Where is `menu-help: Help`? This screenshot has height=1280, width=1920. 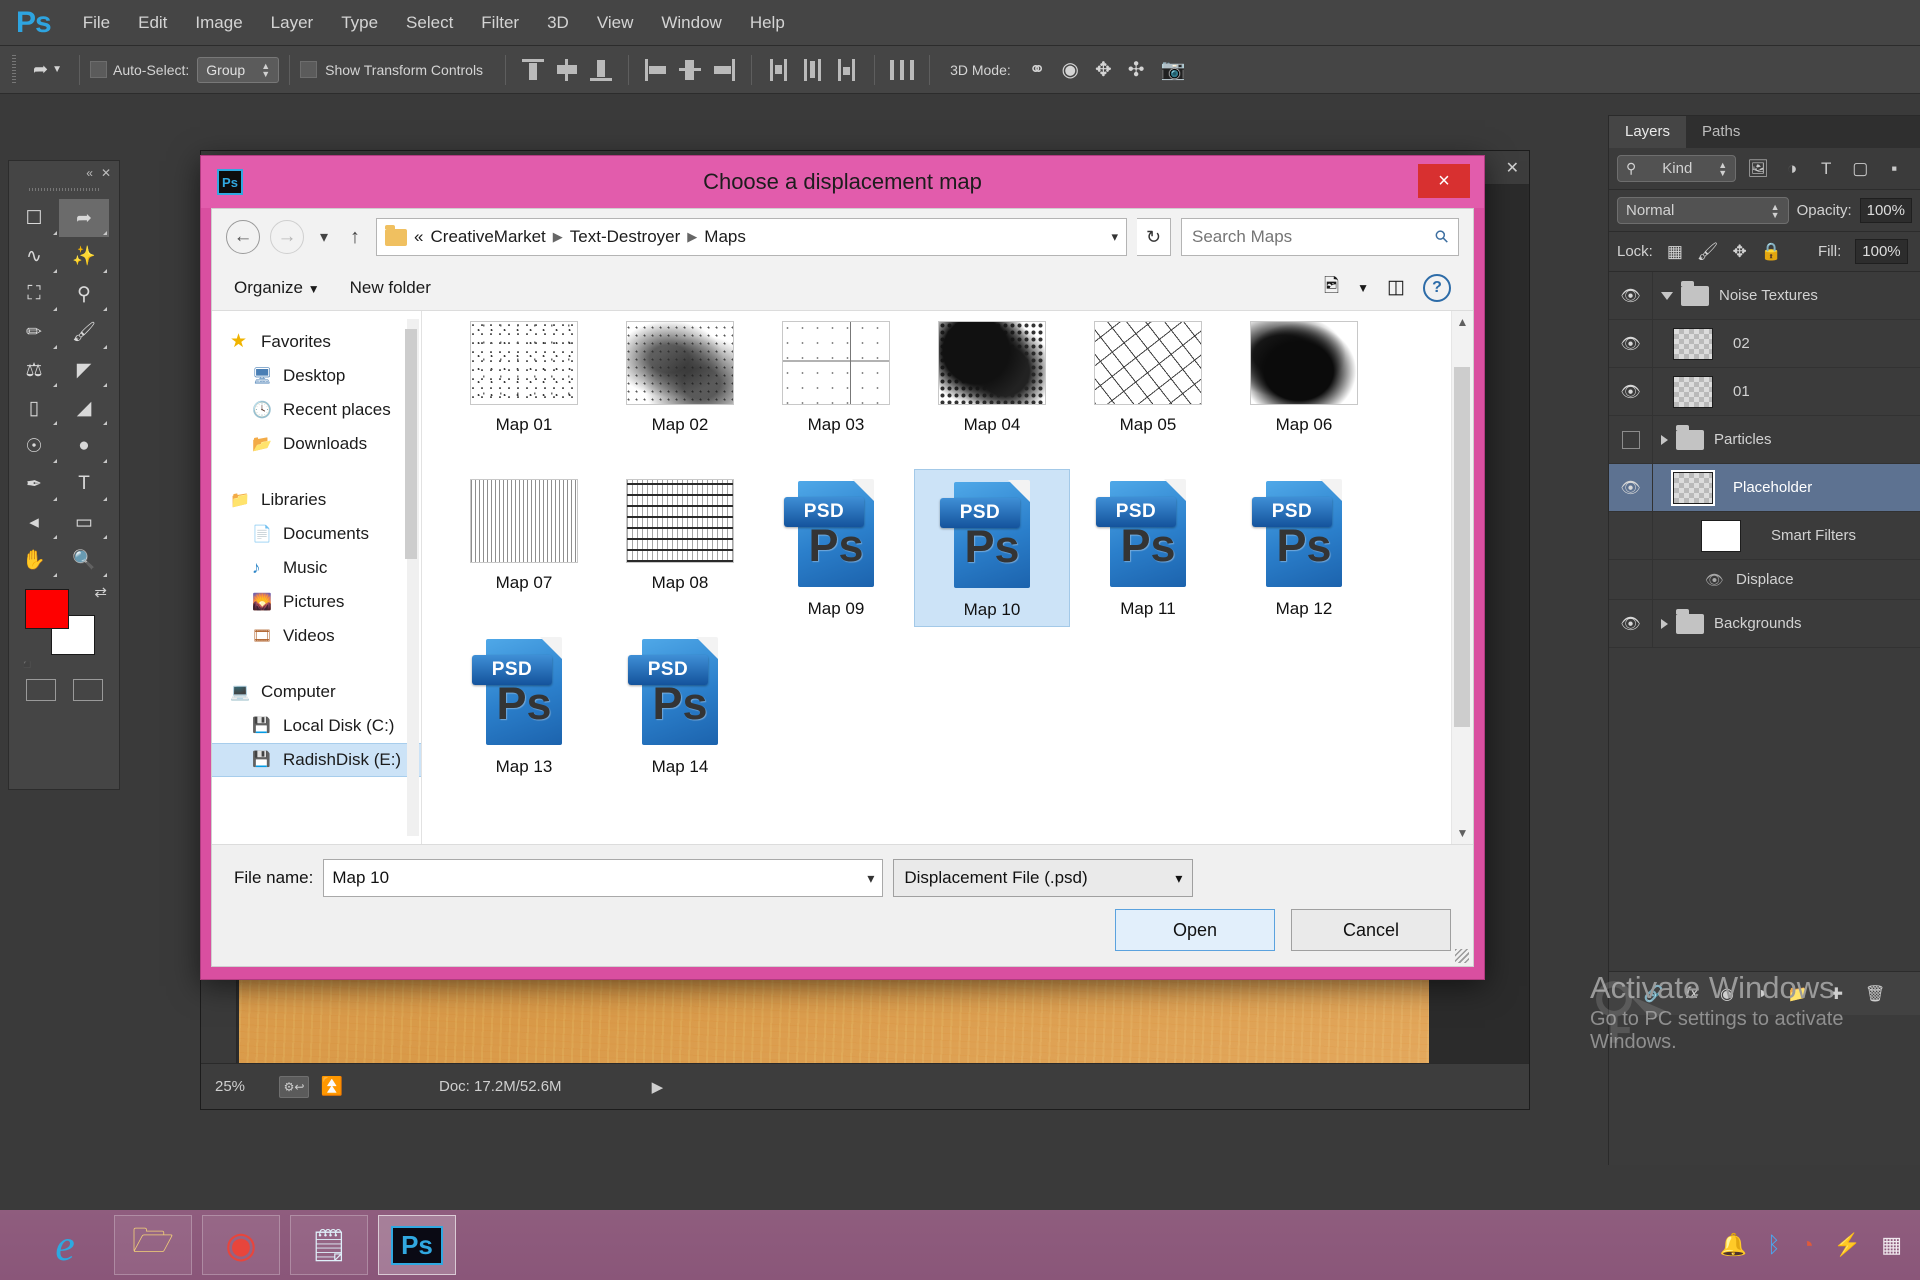
menu-help: Help is located at coordinates (767, 23).